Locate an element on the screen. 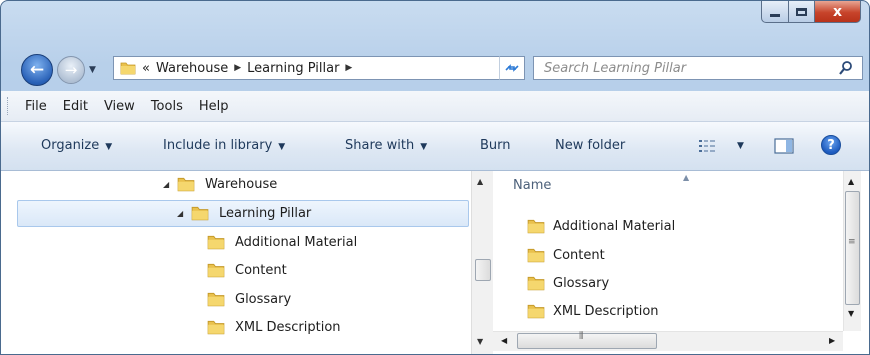 The image size is (870, 355). organize-button: Organize ▼ is located at coordinates (76, 145).